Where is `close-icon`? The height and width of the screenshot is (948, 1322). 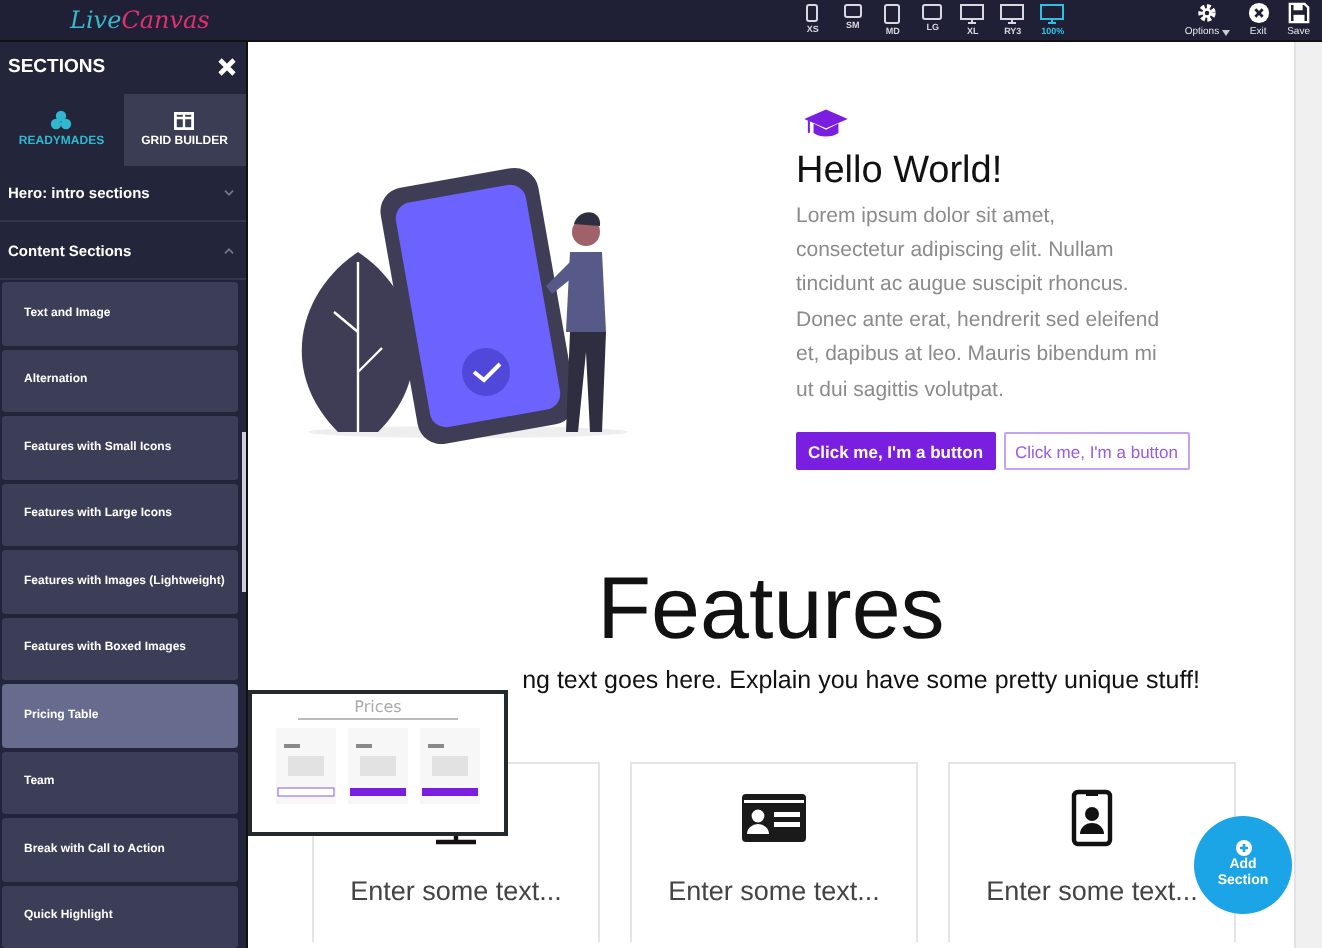
close-icon is located at coordinates (227, 67).